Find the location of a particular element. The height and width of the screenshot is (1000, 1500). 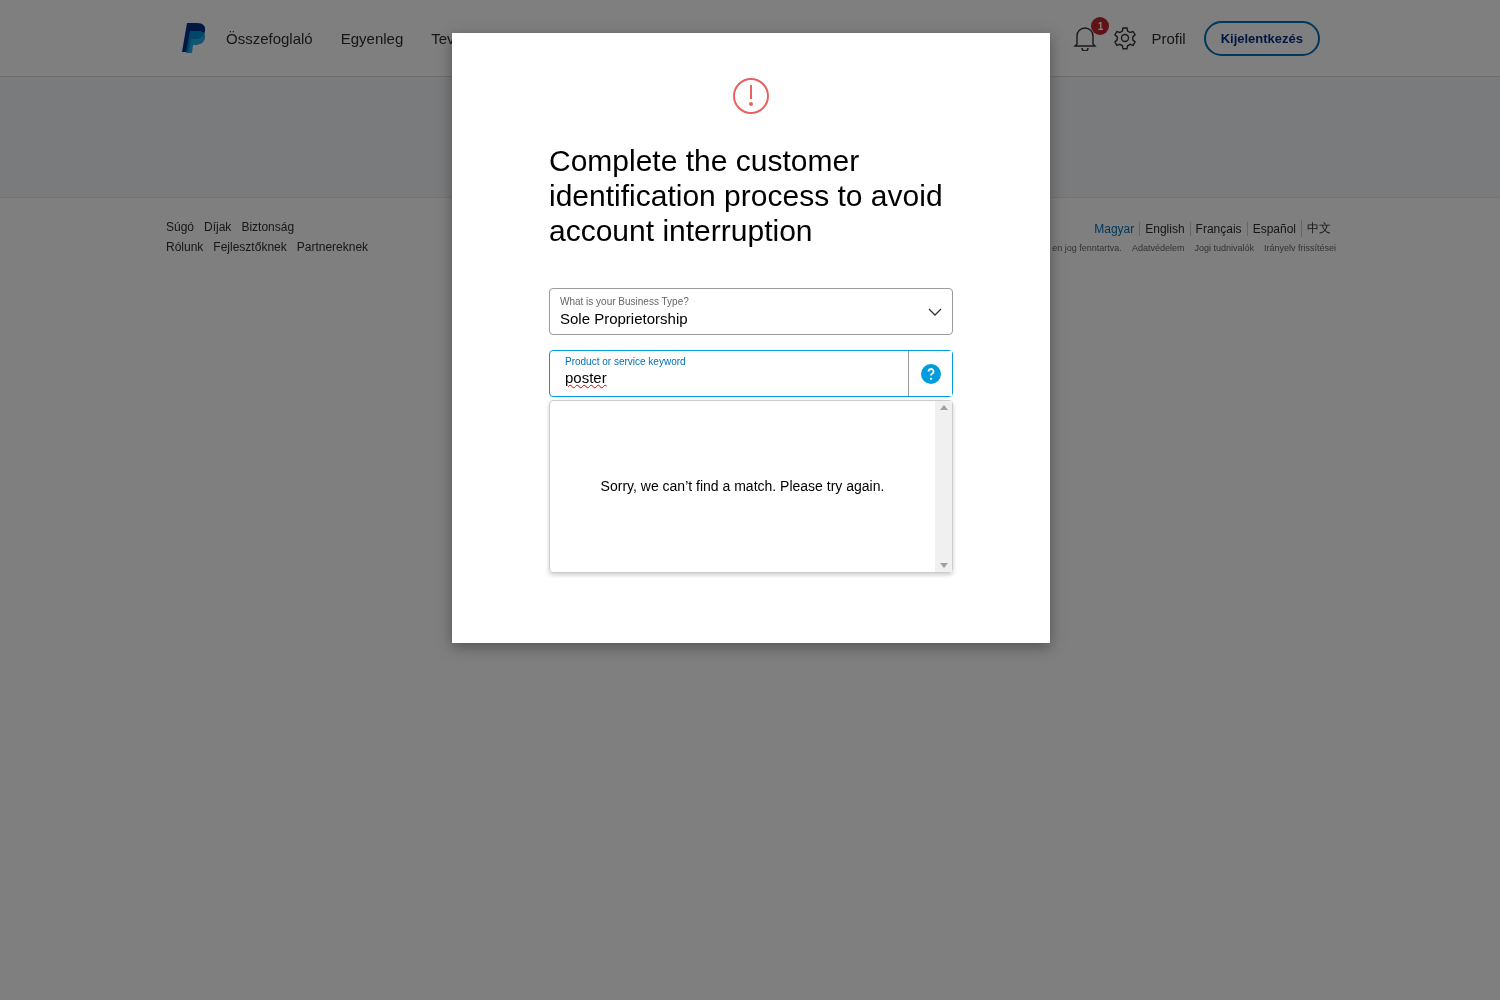

language-link: Español is located at coordinates (1273, 228).